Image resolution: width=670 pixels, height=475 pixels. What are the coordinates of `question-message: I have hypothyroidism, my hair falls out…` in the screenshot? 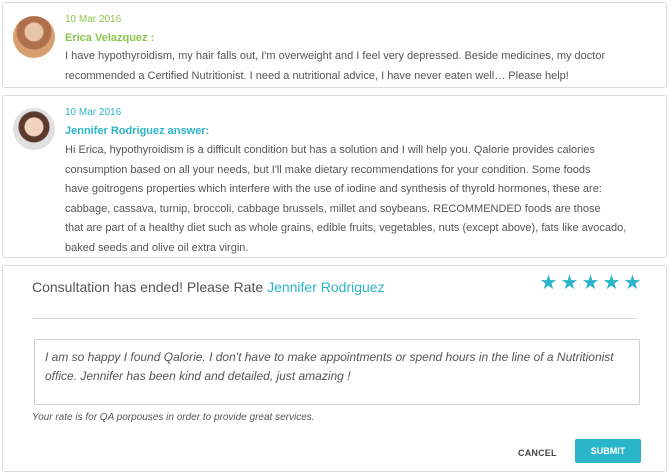 It's located at (362, 66).